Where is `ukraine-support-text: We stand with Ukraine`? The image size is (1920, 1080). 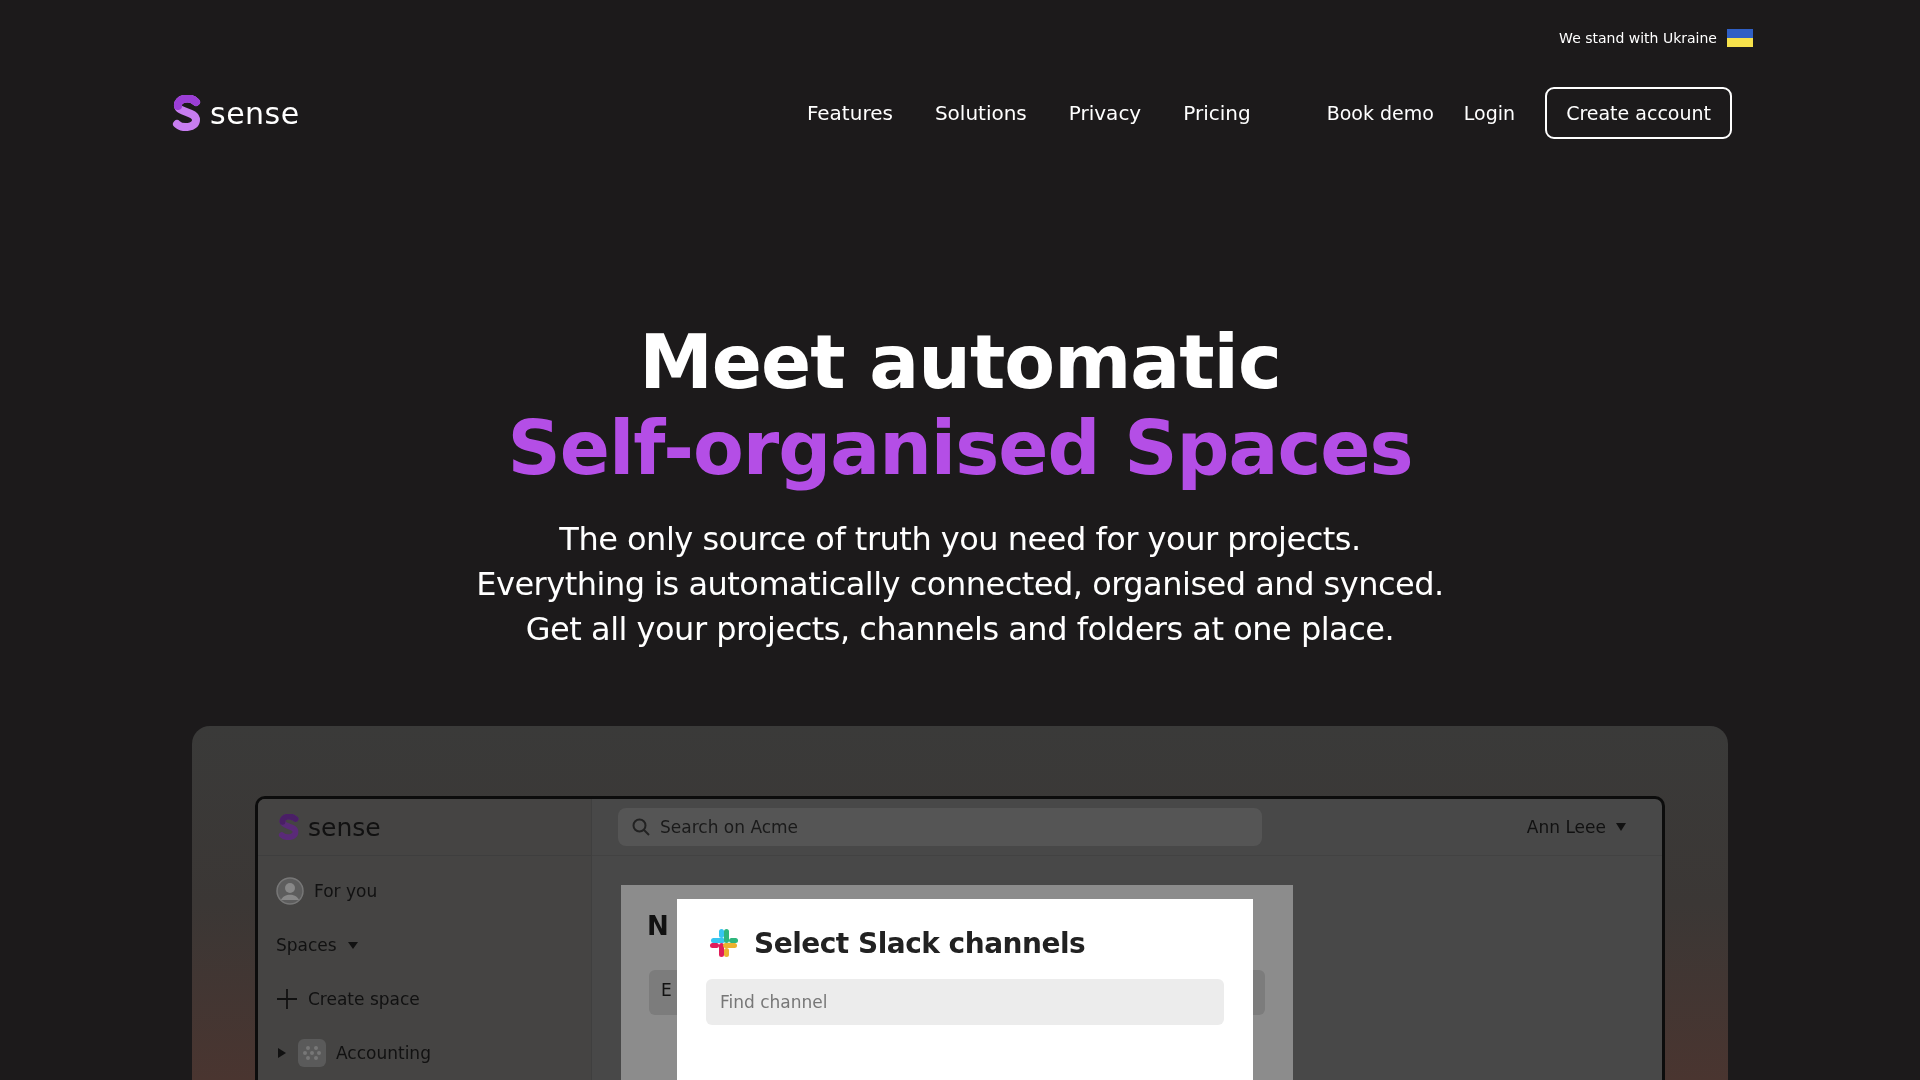
ukraine-support-text: We stand with Ukraine is located at coordinates (1638, 38).